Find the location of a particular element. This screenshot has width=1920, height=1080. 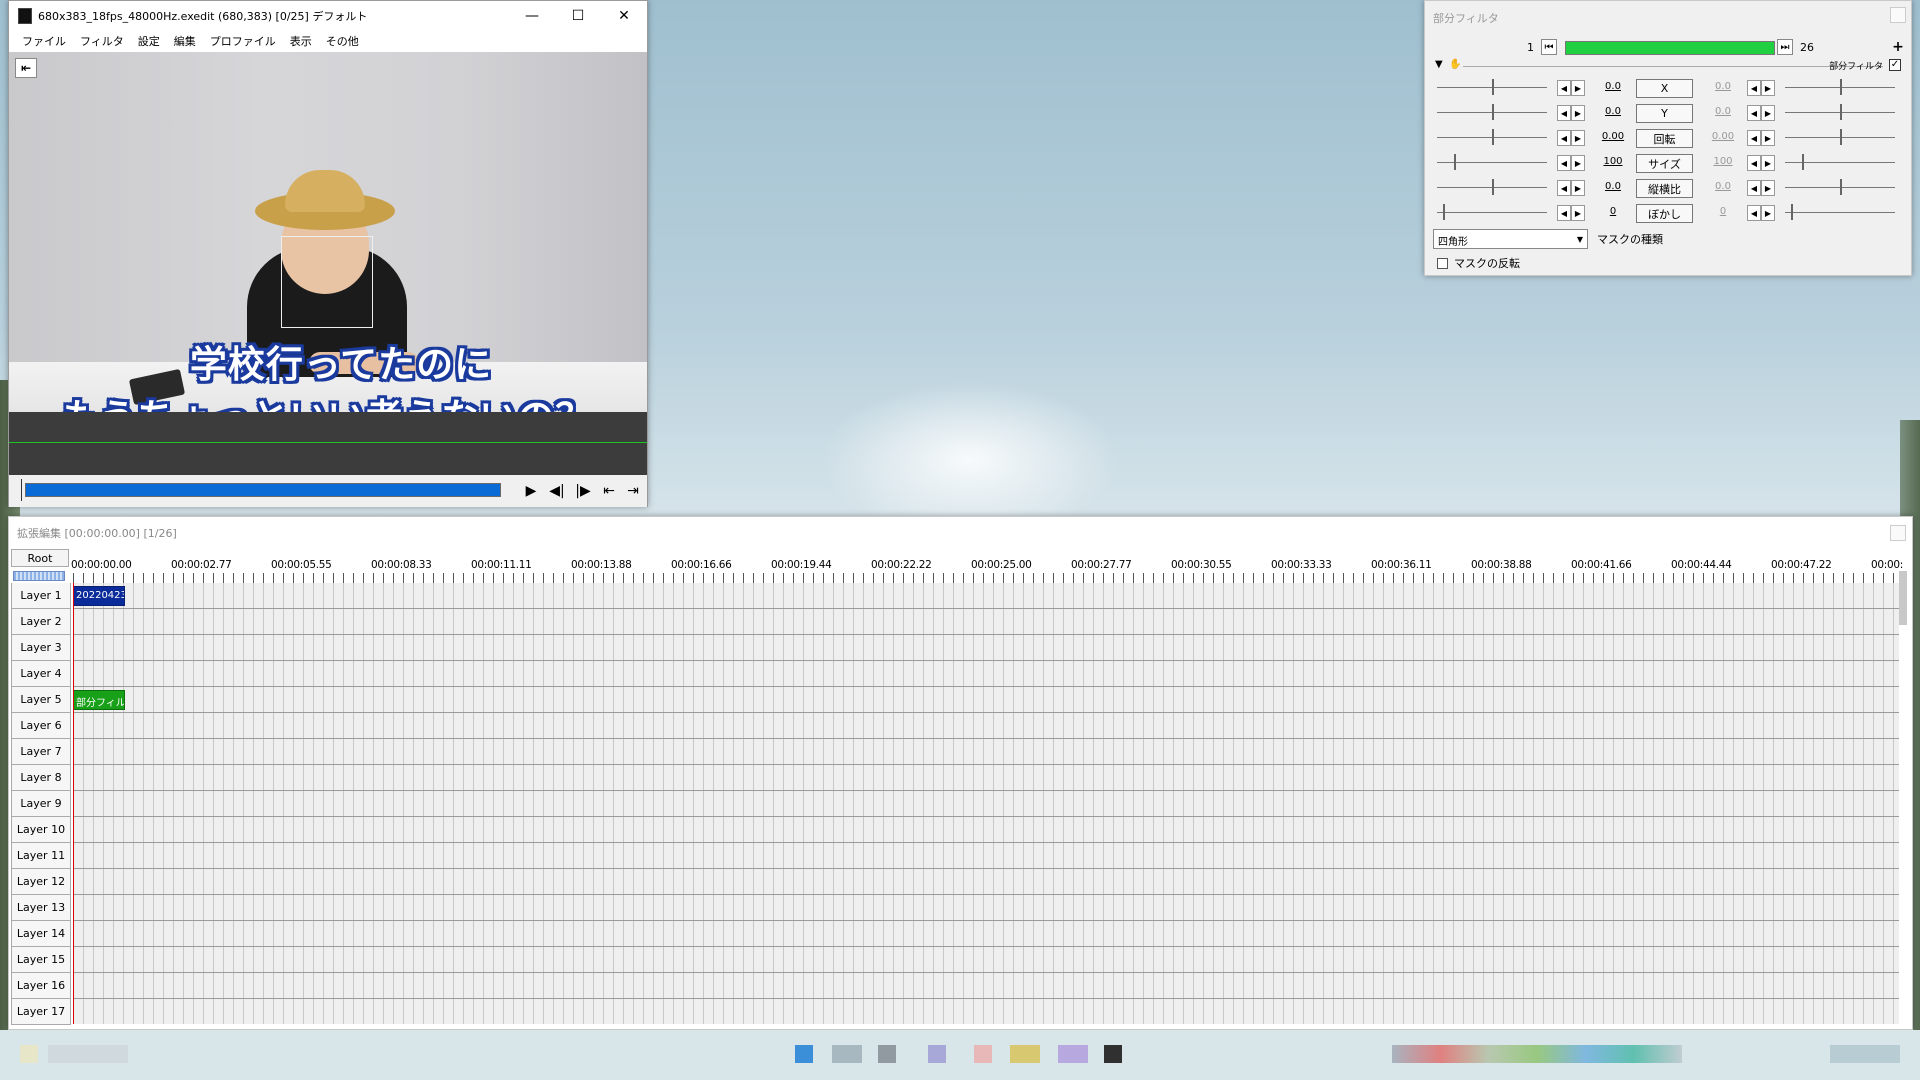

param-name-button: X is located at coordinates (1664, 88).